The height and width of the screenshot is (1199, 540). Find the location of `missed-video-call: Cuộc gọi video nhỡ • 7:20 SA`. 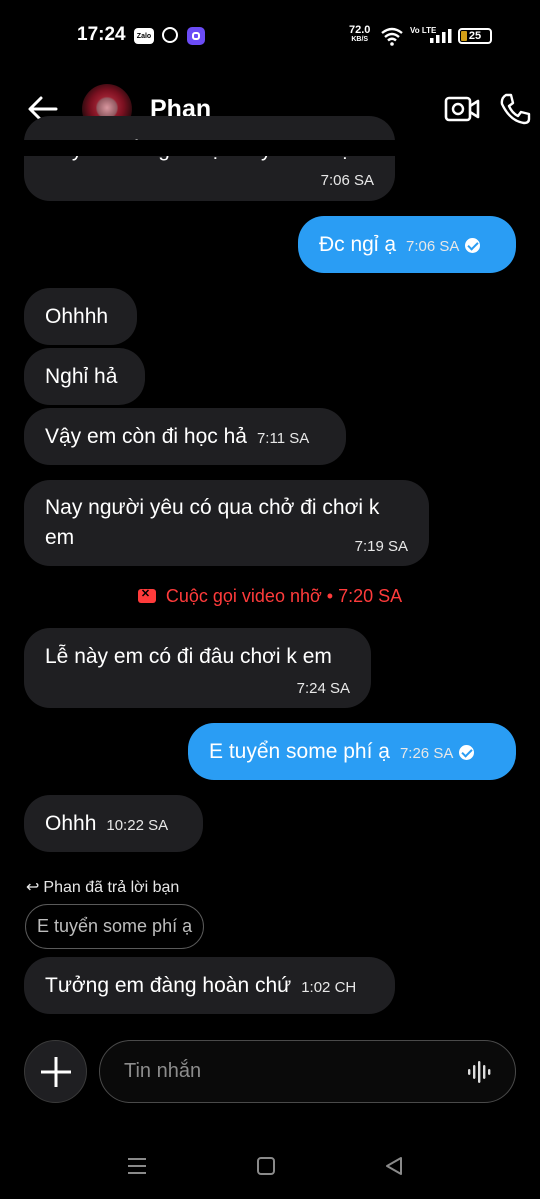

missed-video-call: Cuộc gọi video nhỡ • 7:20 SA is located at coordinates (270, 596).